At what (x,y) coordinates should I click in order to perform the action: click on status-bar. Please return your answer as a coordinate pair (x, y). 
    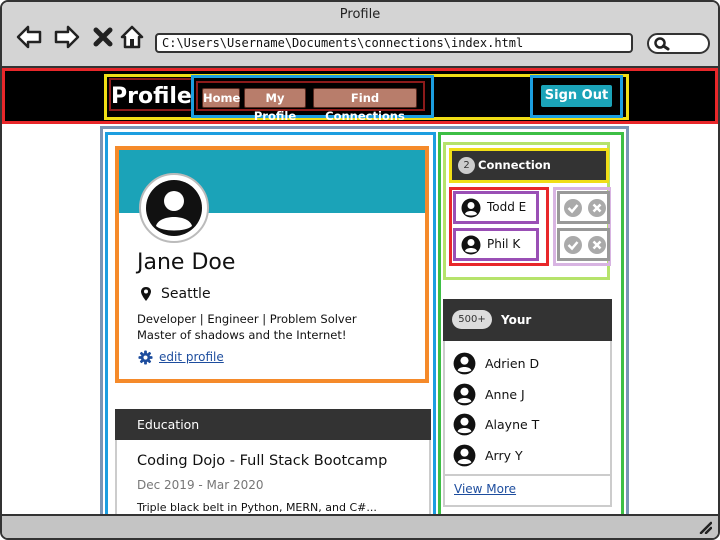
    Looking at the image, I should click on (360, 526).